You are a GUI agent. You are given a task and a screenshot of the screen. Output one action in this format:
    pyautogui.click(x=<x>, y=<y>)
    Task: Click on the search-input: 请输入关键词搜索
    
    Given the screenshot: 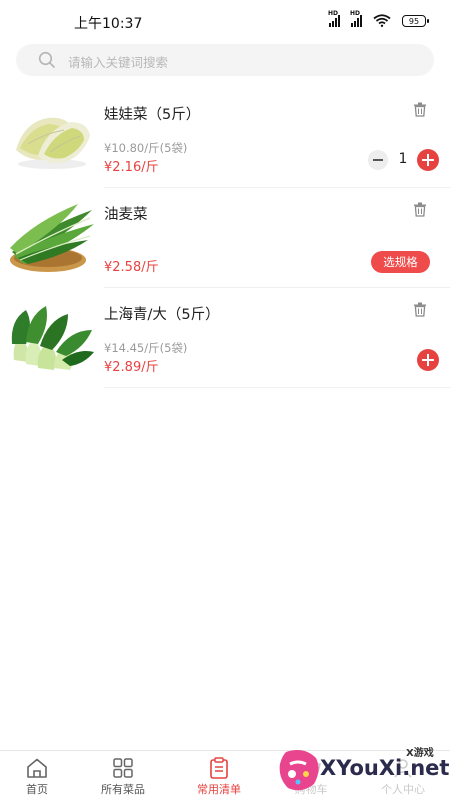 What is the action you would take?
    pyautogui.click(x=225, y=60)
    